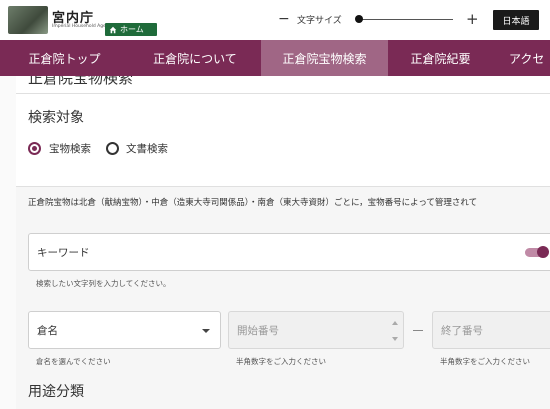  What do you see at coordinates (319, 21) in the screenshot?
I see `font-size-label: 文字サイズ` at bounding box center [319, 21].